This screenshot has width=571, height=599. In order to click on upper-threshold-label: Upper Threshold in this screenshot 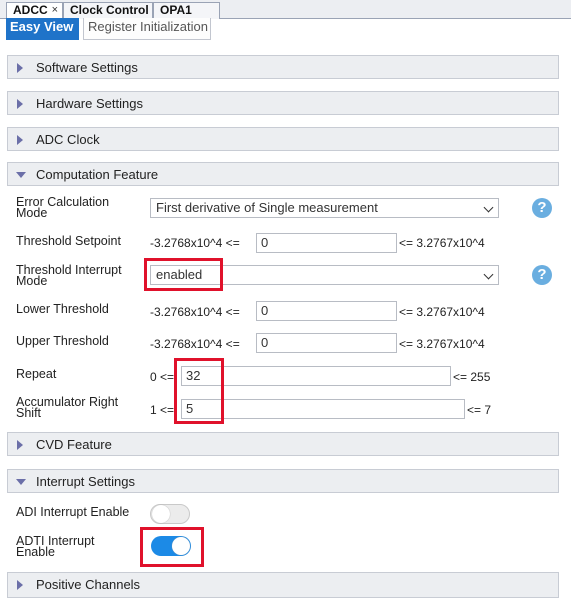, I will do `click(62, 341)`.